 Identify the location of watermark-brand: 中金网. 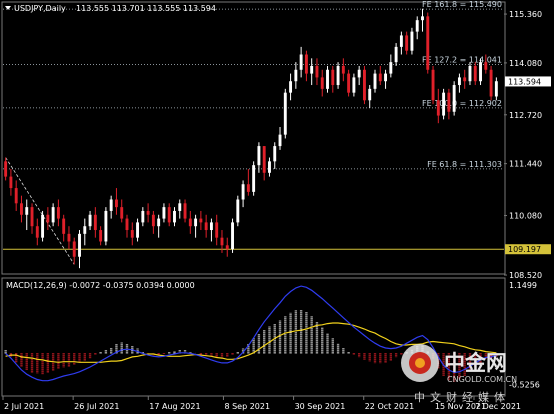
(475, 363).